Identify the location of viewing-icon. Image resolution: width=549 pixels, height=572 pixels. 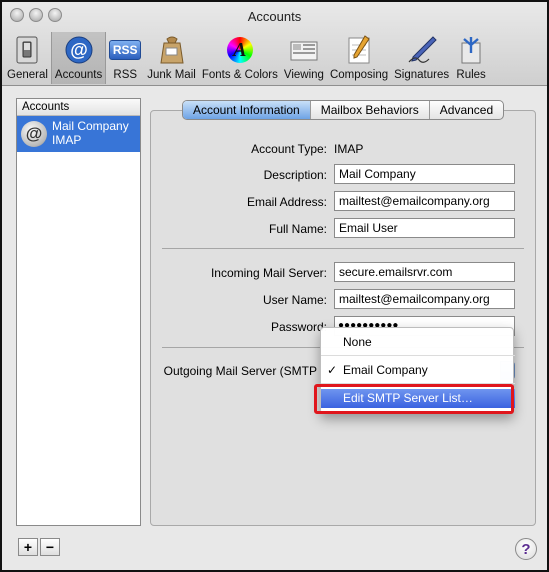
(304, 50).